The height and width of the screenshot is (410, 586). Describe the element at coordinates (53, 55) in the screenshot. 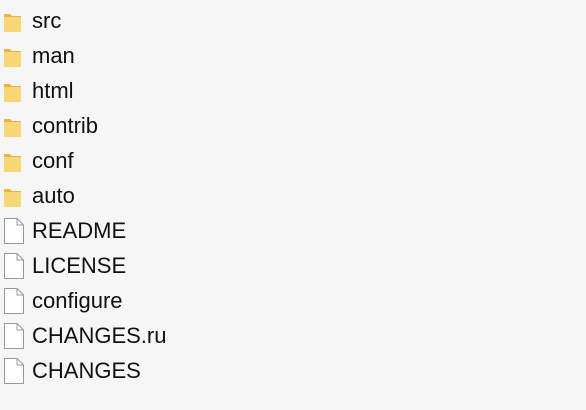

I see `item-name: man` at that location.